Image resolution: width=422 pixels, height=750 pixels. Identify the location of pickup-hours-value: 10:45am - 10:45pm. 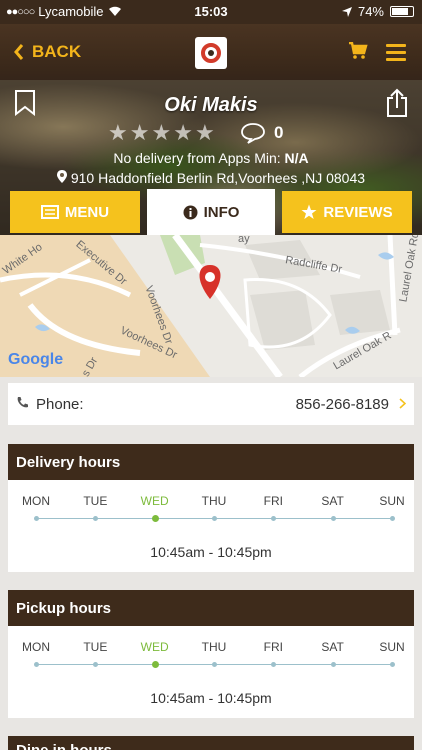
(211, 698).